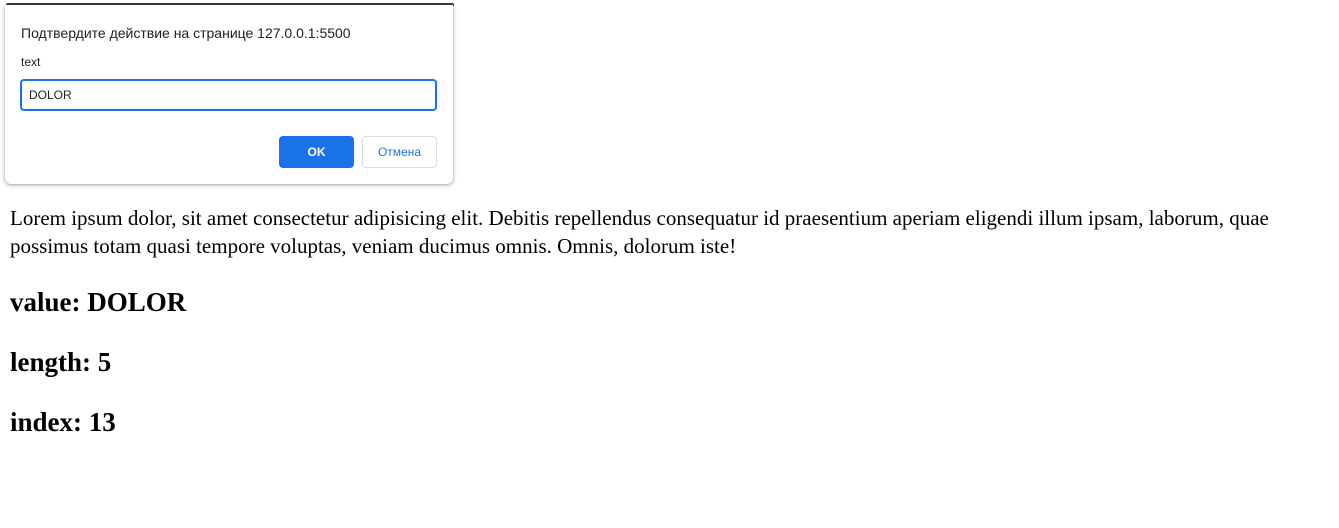 The height and width of the screenshot is (528, 1339). I want to click on length-heading: length: 5, so click(61, 362).